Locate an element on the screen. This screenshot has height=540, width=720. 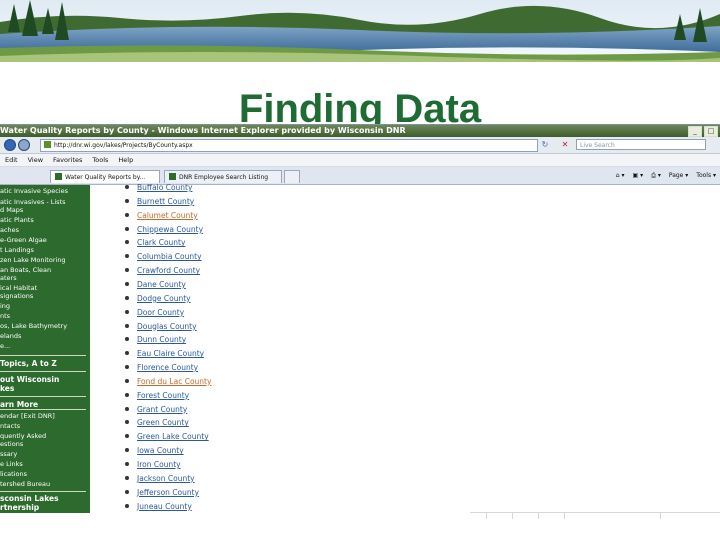
list-item: Jefferson County is located at coordinates (162, 493).